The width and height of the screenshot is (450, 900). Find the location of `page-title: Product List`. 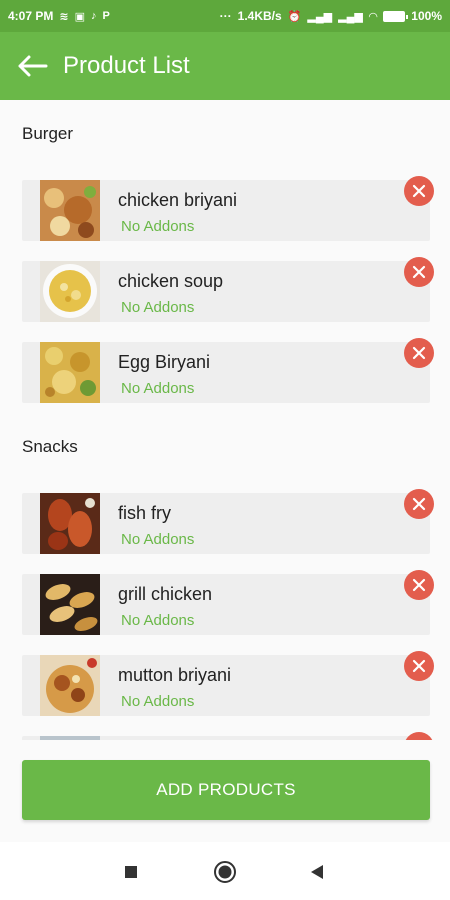

page-title: Product List is located at coordinates (126, 65).